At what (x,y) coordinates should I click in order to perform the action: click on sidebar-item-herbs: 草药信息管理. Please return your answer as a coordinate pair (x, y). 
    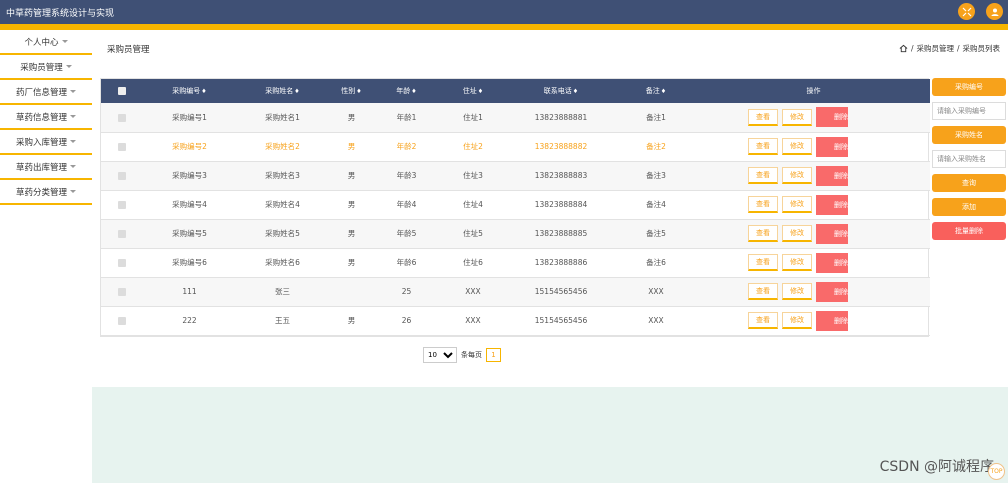
    Looking at the image, I should click on (46, 117).